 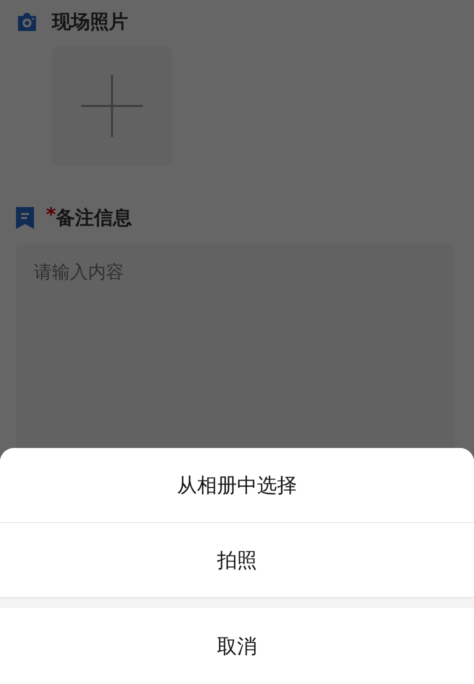 What do you see at coordinates (94, 218) in the screenshot?
I see `section-title: 备注信息` at bounding box center [94, 218].